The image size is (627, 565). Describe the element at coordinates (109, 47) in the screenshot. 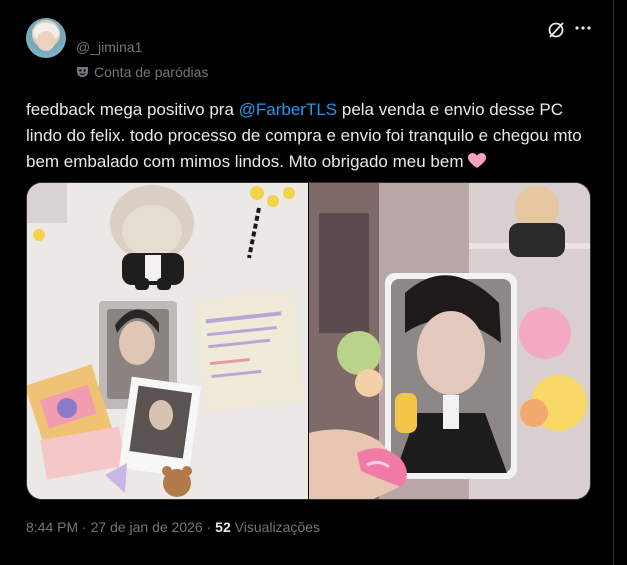

I see `user-handle: @_jimina1` at that location.